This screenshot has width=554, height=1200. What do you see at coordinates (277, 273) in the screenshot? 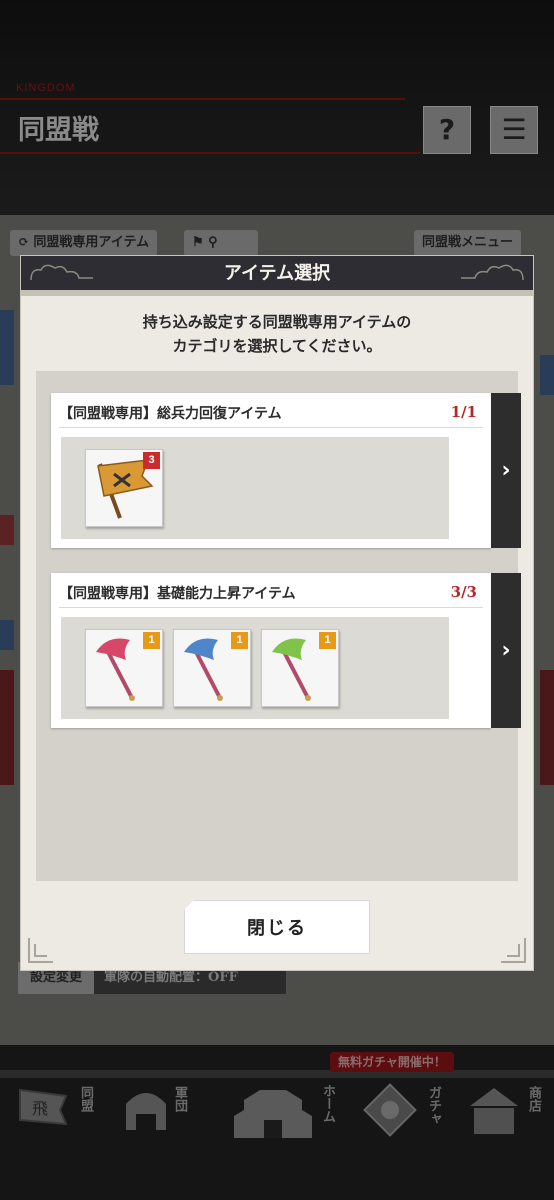
I see `dialog-header: アイテム選択` at bounding box center [277, 273].